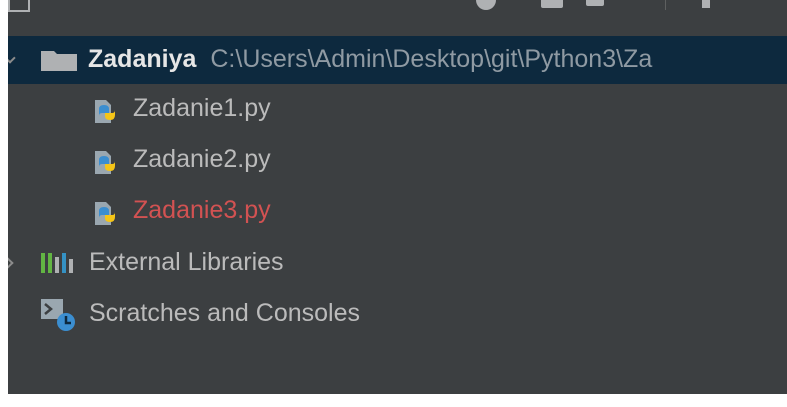  I want to click on project-root-name: Zadaniya, so click(142, 59).